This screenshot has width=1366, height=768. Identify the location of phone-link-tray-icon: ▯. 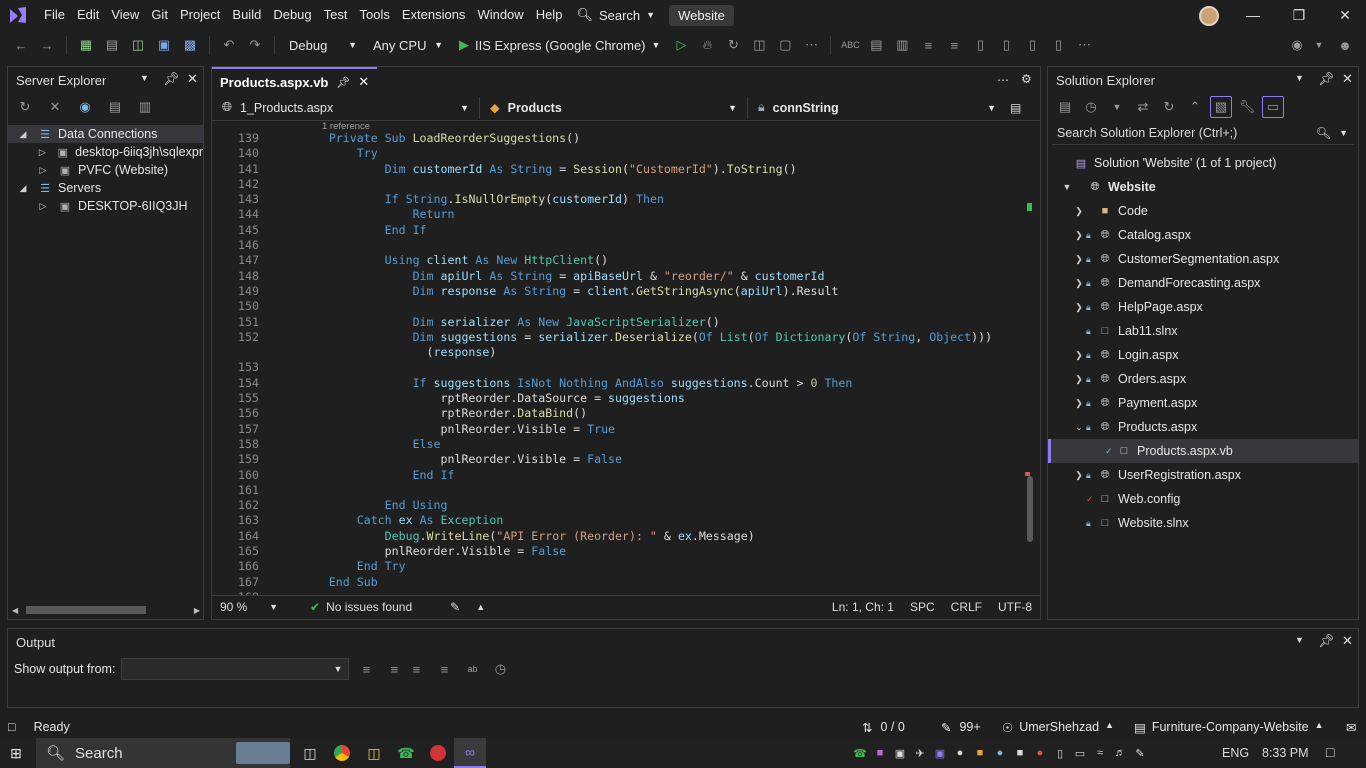
(1060, 753).